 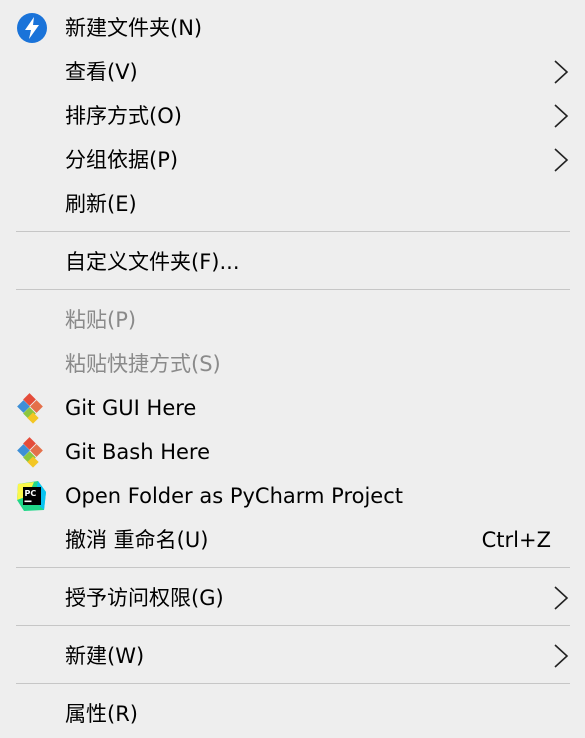 What do you see at coordinates (292, 204) in the screenshot?
I see `menu-item-refresh: 刷新(E)` at bounding box center [292, 204].